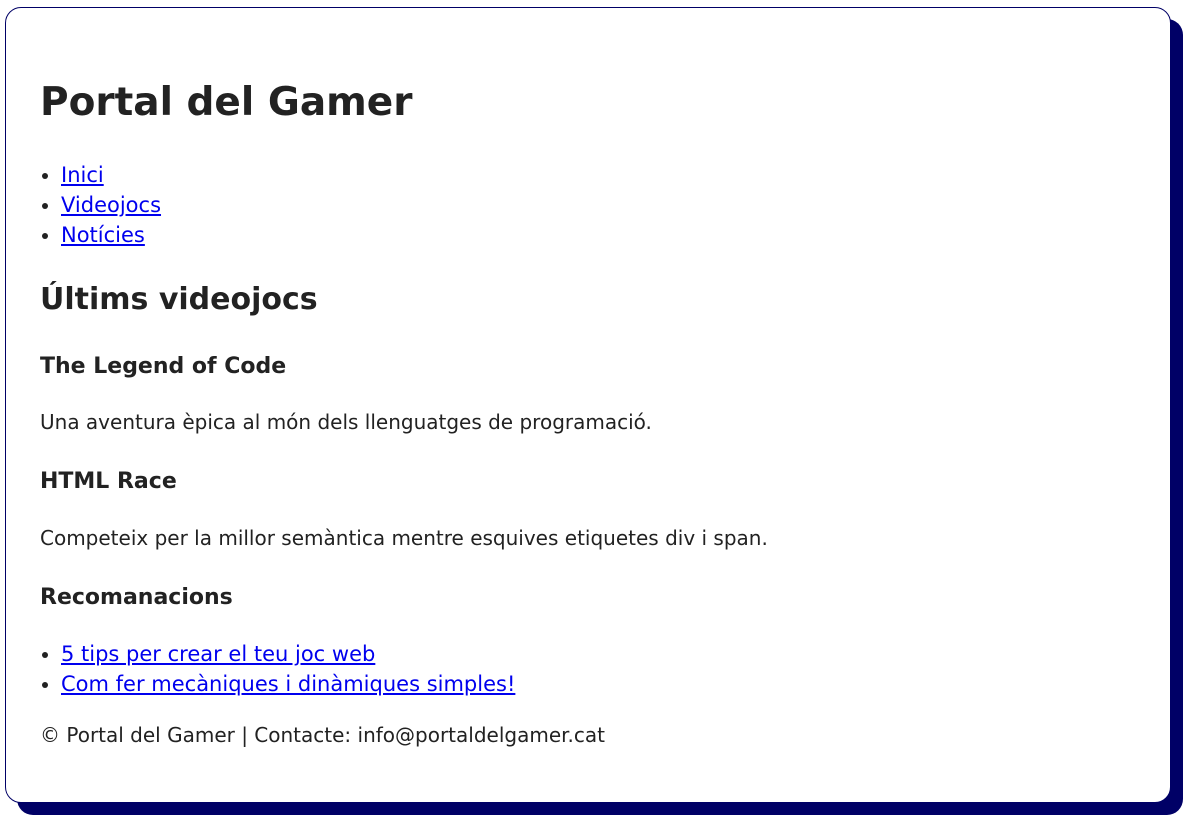  I want to click on nav-link-noticies: Notícies, so click(103, 235).